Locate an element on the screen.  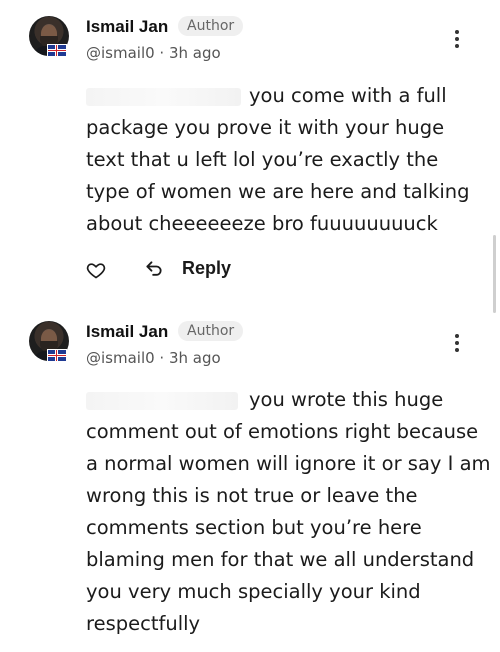
comment-line: blaming men for that we all understand is located at coordinates (280, 559).